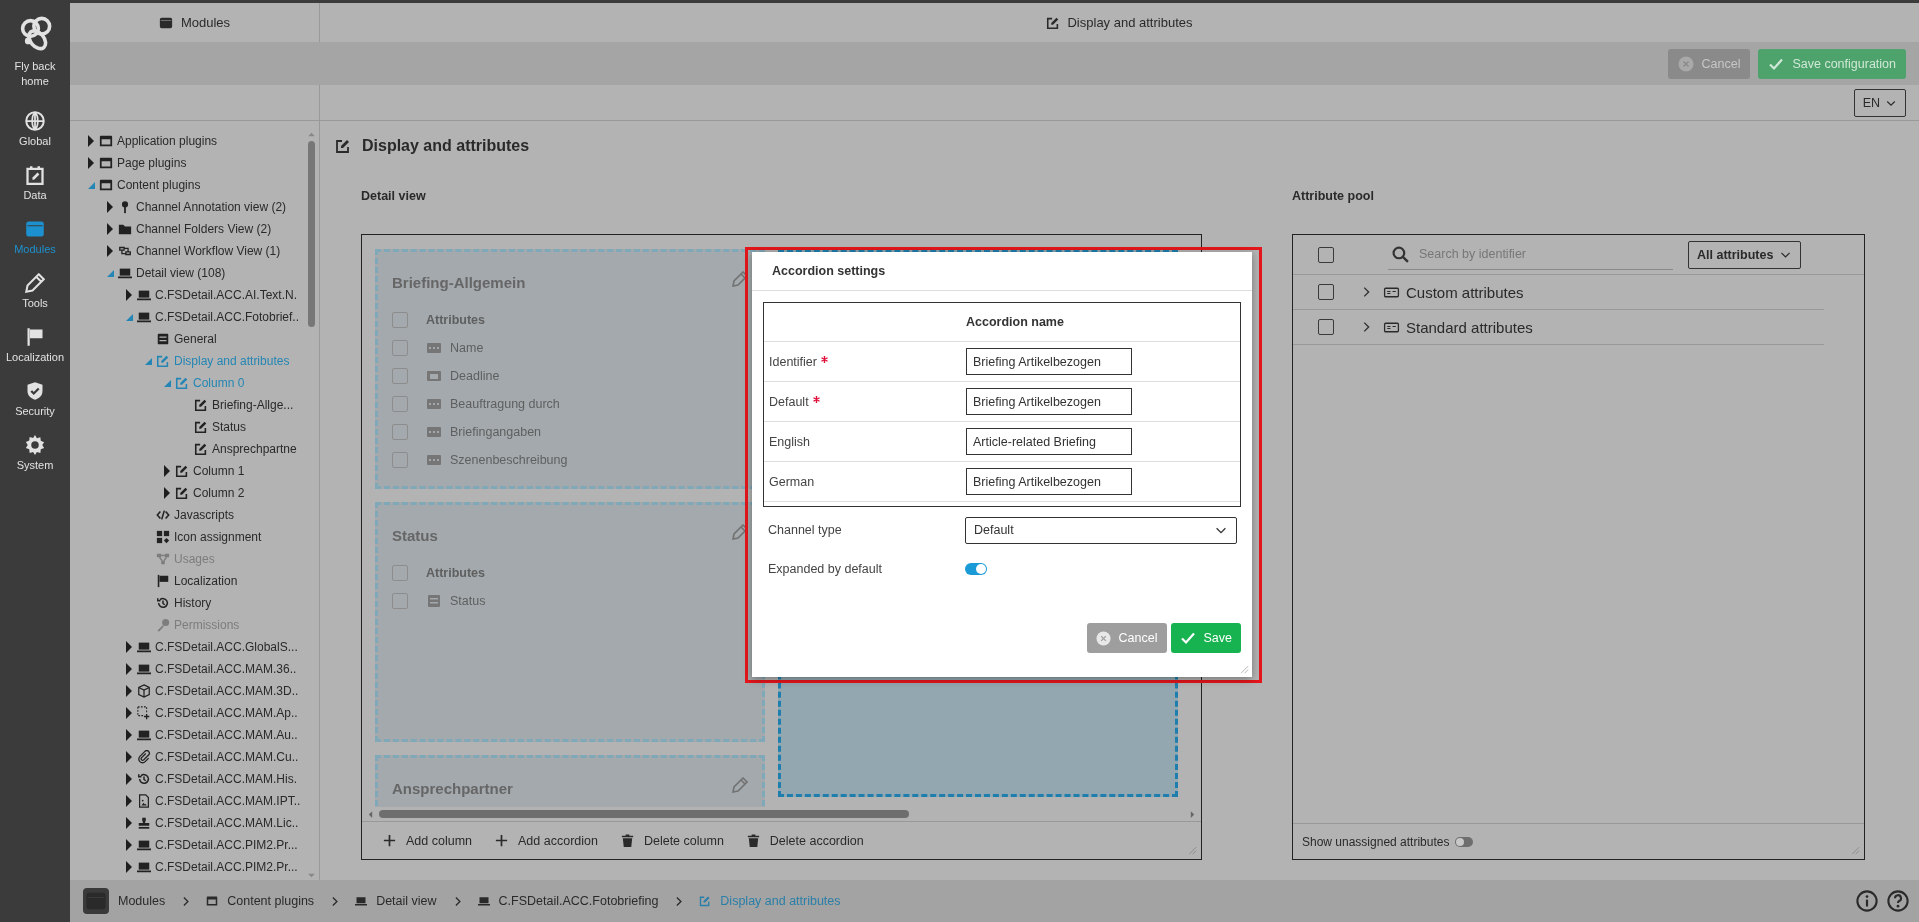 Image resolution: width=1919 pixels, height=922 pixels. What do you see at coordinates (219, 493) in the screenshot?
I see `tree-item: Column 2` at bounding box center [219, 493].